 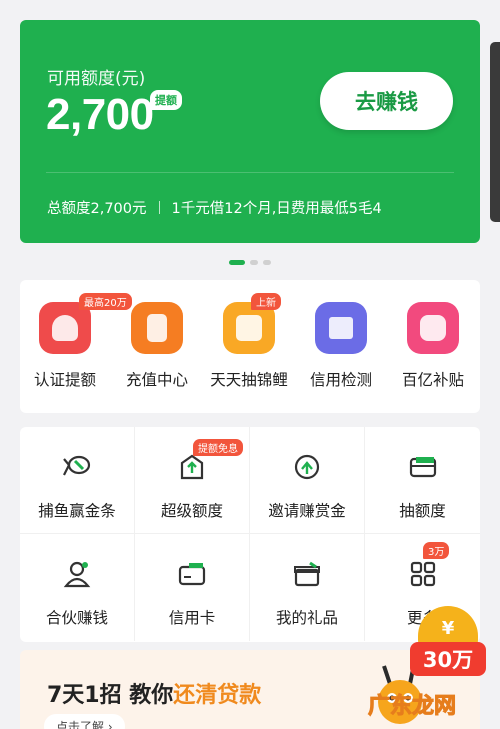 What do you see at coordinates (76, 618) in the screenshot?
I see `grid-item-label: 合伙赚钱` at bounding box center [76, 618].